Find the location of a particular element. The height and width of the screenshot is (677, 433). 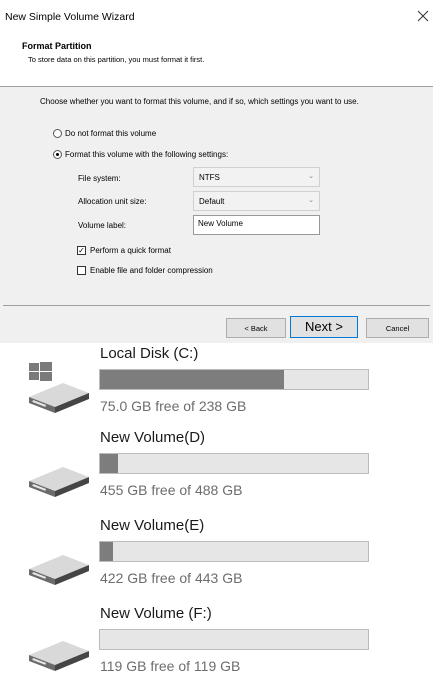

compression-checkbox is located at coordinates (81, 270).